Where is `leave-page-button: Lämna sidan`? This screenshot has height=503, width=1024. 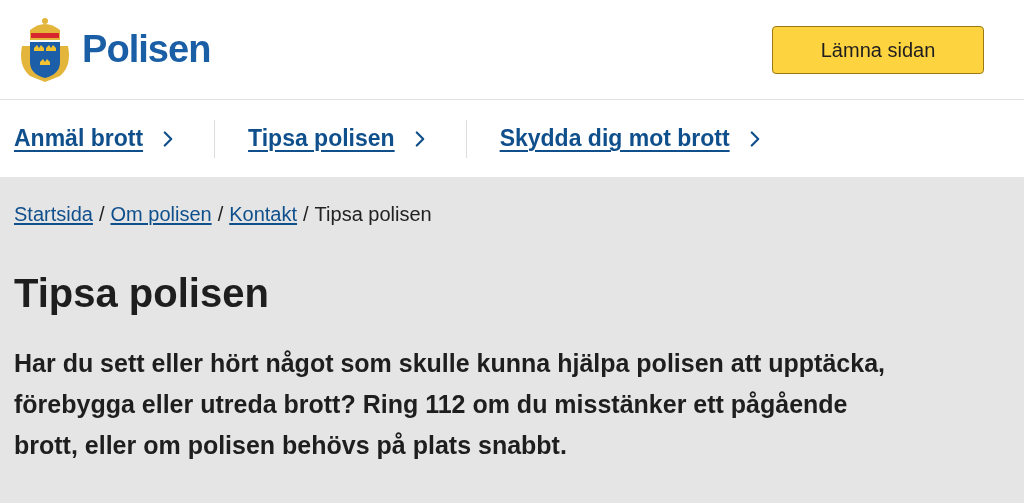 leave-page-button: Lämna sidan is located at coordinates (878, 49).